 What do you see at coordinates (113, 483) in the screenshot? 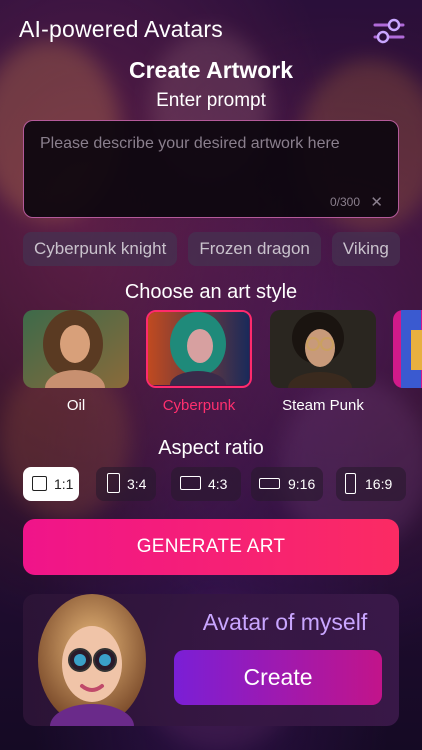
I see `portrait-icon` at bounding box center [113, 483].